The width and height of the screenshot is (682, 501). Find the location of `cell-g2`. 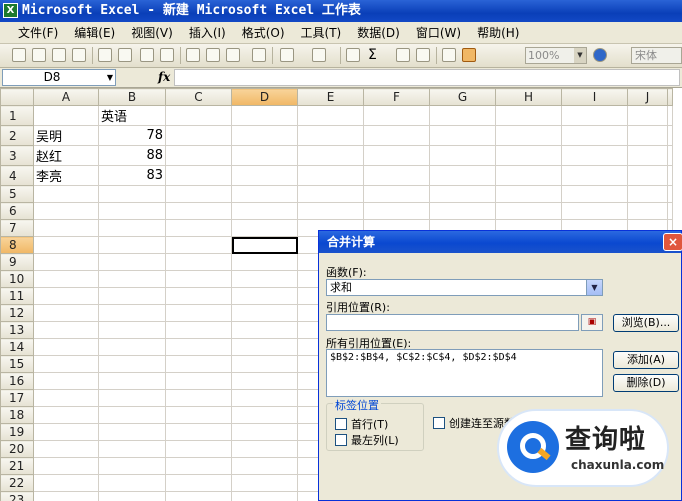

cell-g2 is located at coordinates (462, 135).